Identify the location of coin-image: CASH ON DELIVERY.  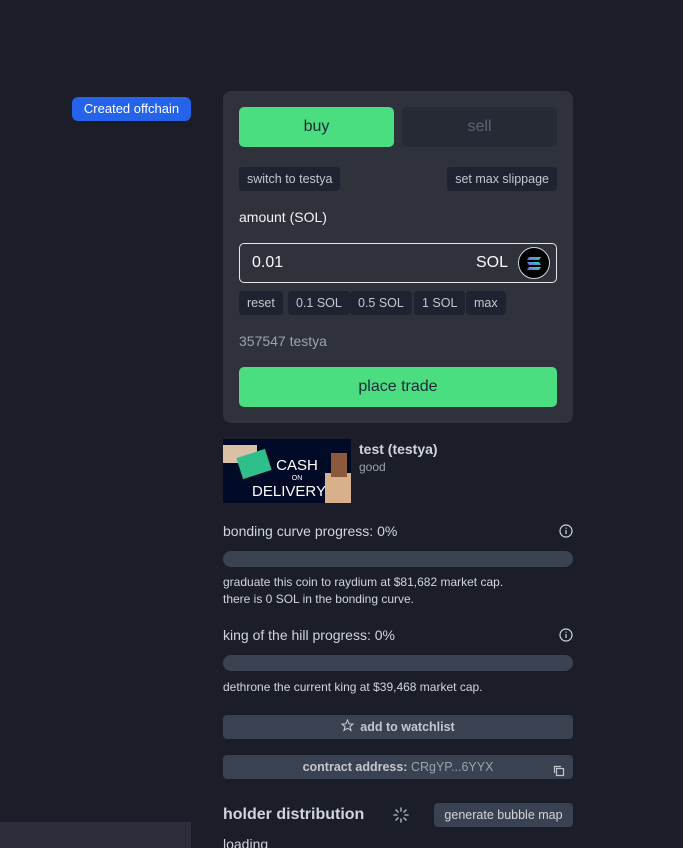
(287, 471).